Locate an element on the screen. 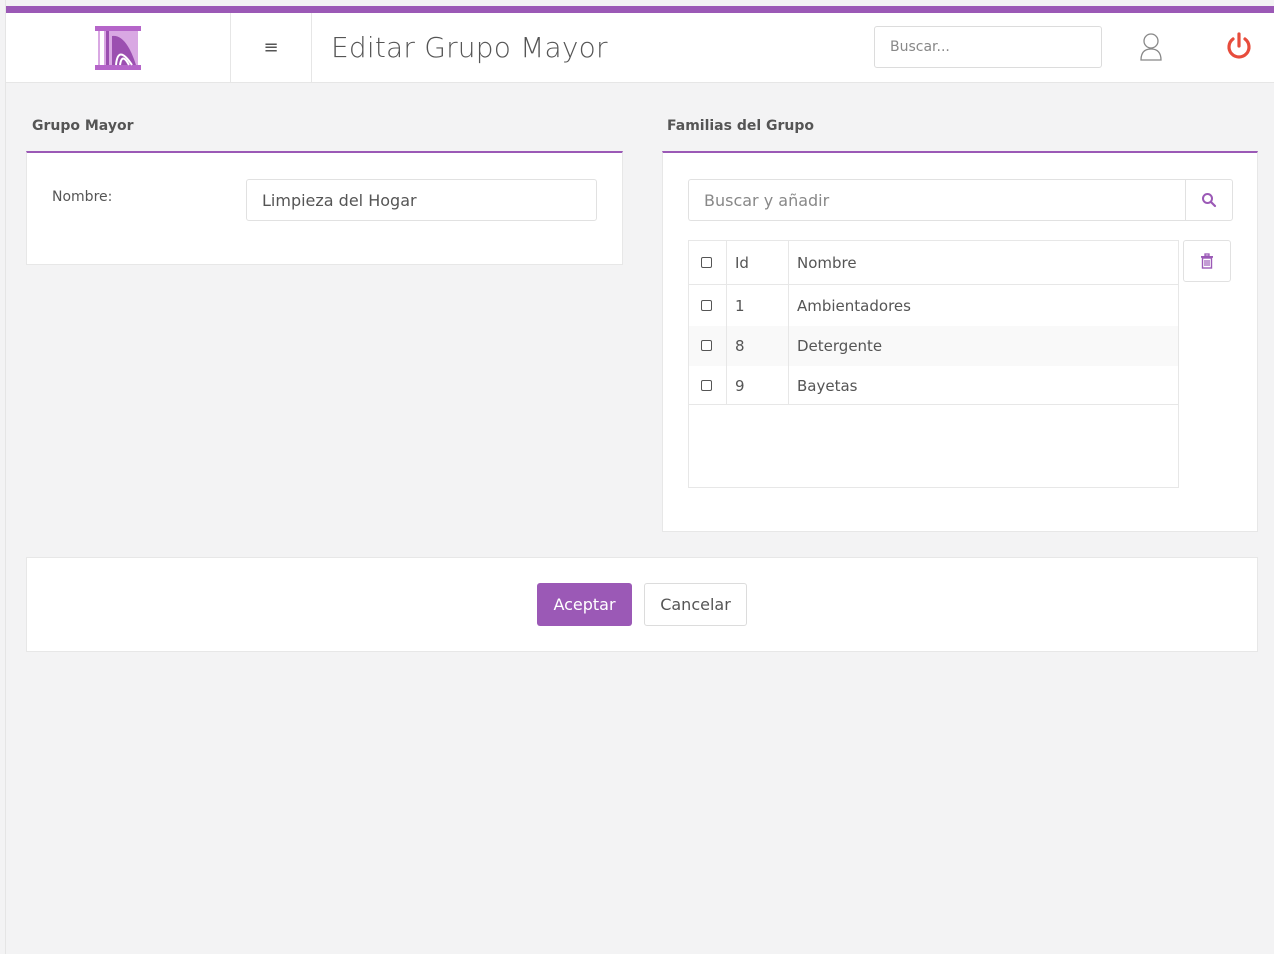 The height and width of the screenshot is (954, 1274). hamburger-menu-icon: ≡ is located at coordinates (271, 47).